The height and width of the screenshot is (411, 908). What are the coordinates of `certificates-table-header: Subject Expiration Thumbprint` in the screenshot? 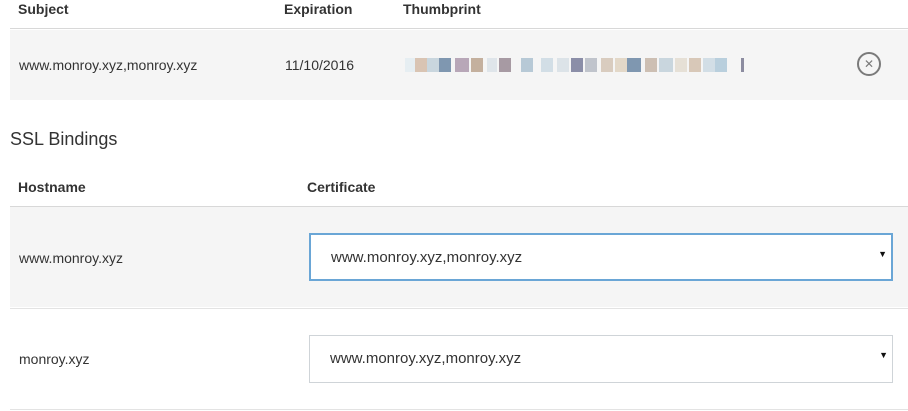 It's located at (454, 14).